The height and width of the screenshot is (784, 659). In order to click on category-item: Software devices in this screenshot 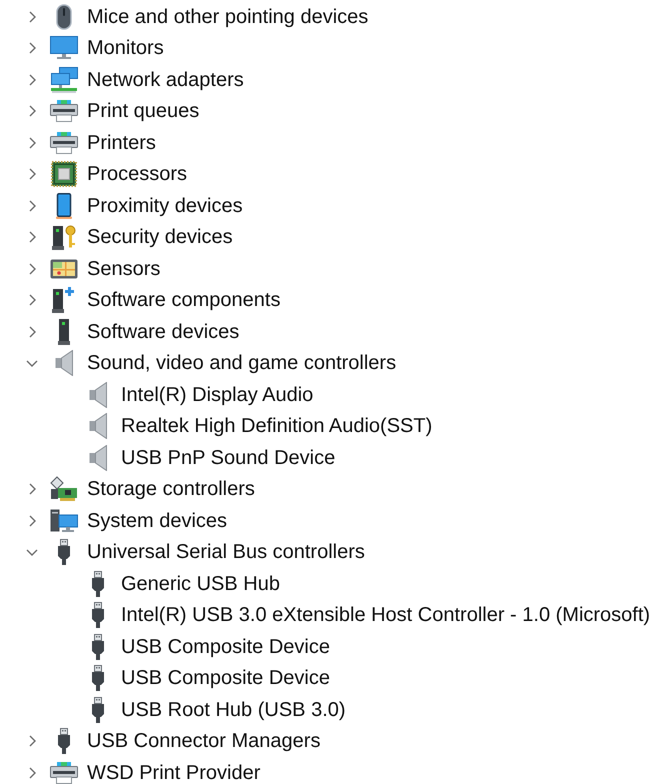, I will do `click(163, 332)`.